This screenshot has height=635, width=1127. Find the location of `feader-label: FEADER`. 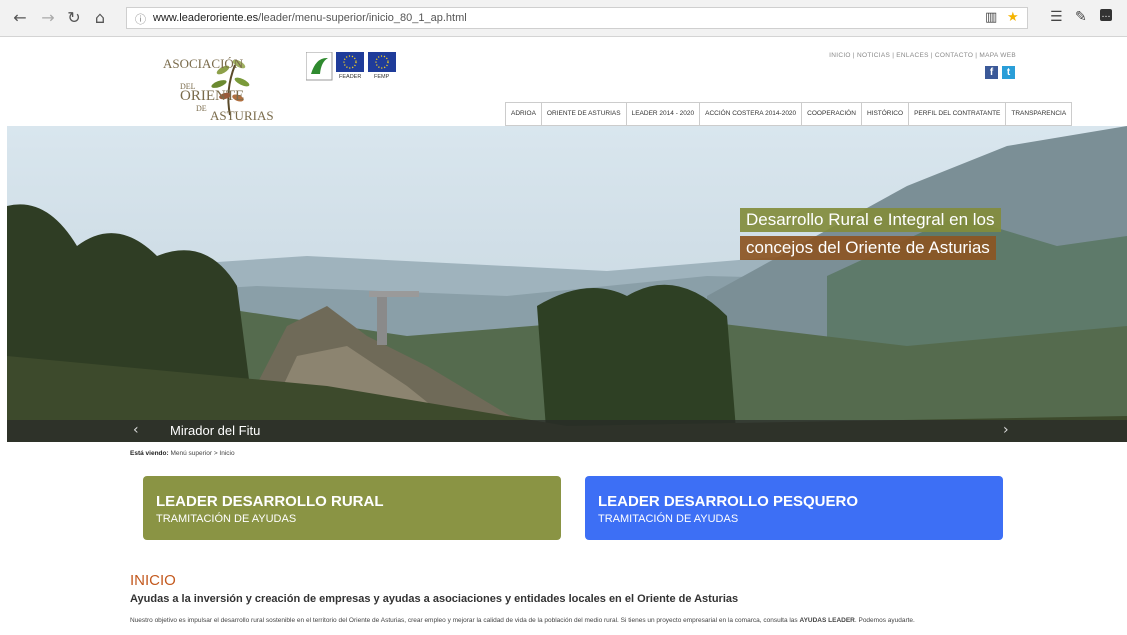

feader-label: FEADER is located at coordinates (350, 77).